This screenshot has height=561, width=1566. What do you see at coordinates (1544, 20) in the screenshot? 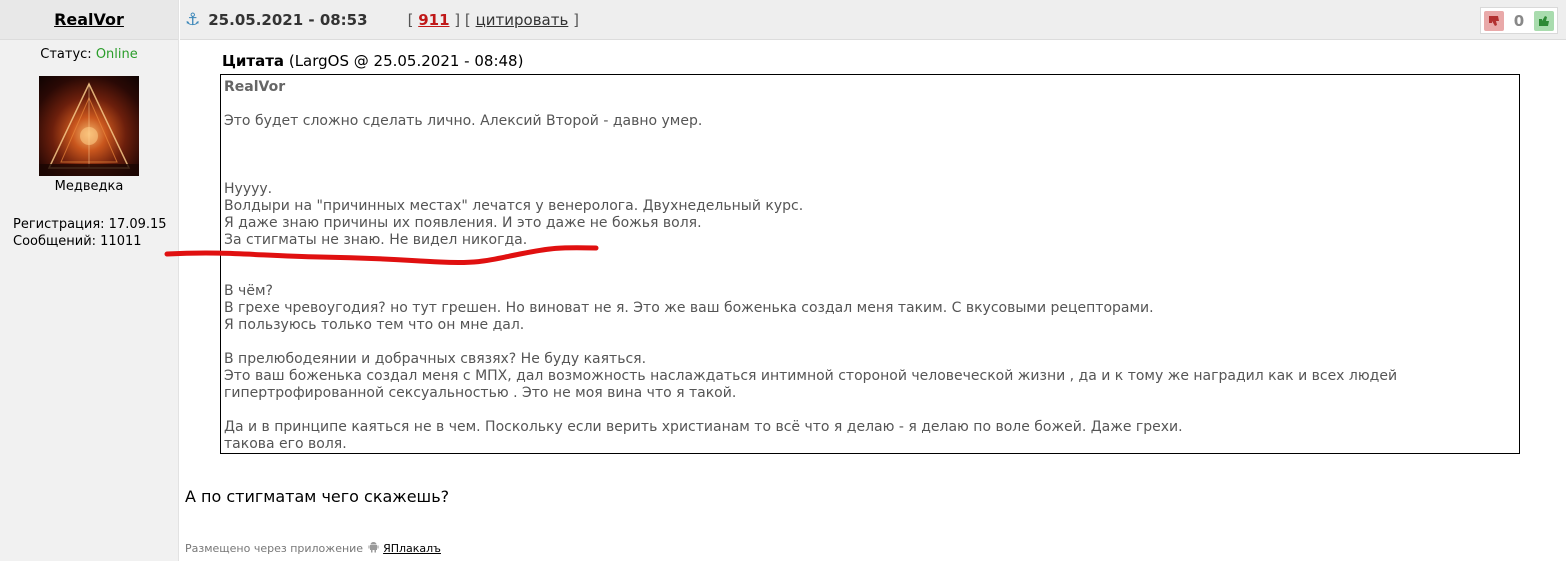
I see `thumb-up-icon` at bounding box center [1544, 20].